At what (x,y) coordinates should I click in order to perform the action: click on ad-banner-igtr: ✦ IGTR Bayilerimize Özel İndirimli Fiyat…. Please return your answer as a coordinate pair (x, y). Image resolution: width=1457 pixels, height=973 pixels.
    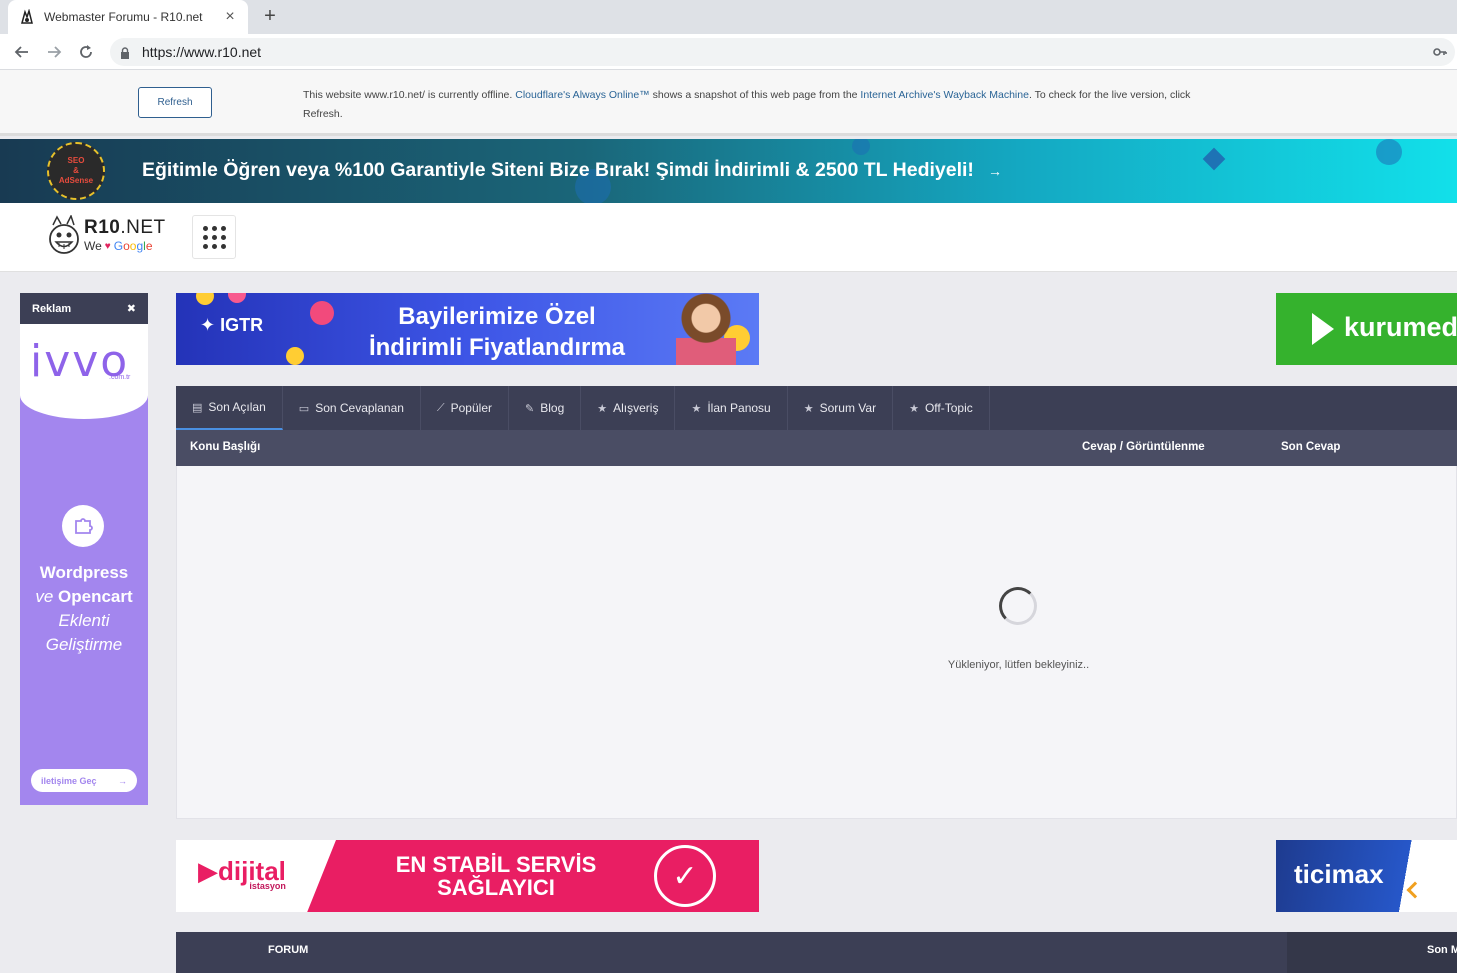
    Looking at the image, I should click on (467, 329).